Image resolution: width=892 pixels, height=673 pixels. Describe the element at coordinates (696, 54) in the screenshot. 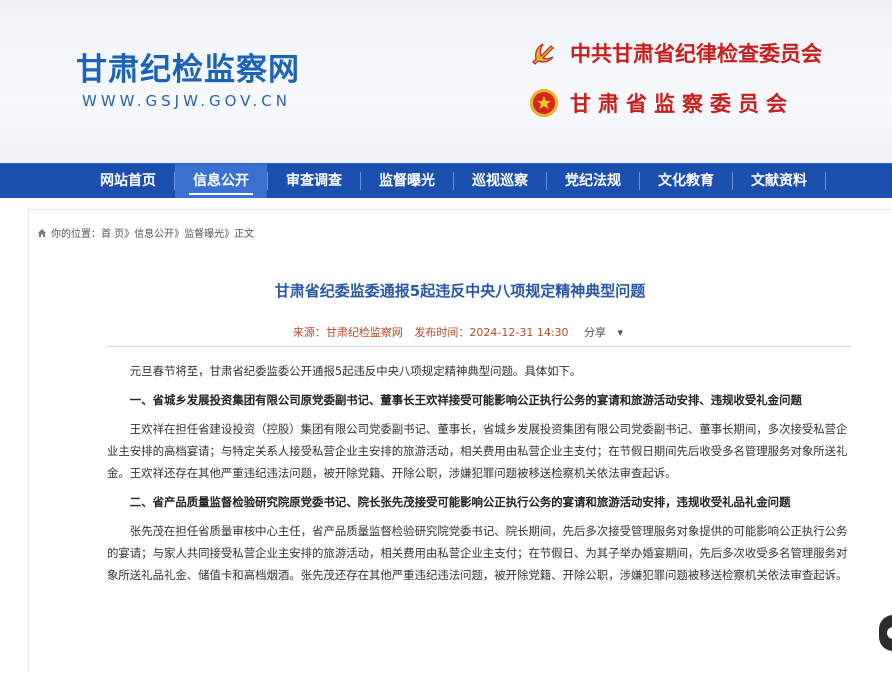

I see `org-commission-name: 中共甘肃省纪律检查委员会` at that location.